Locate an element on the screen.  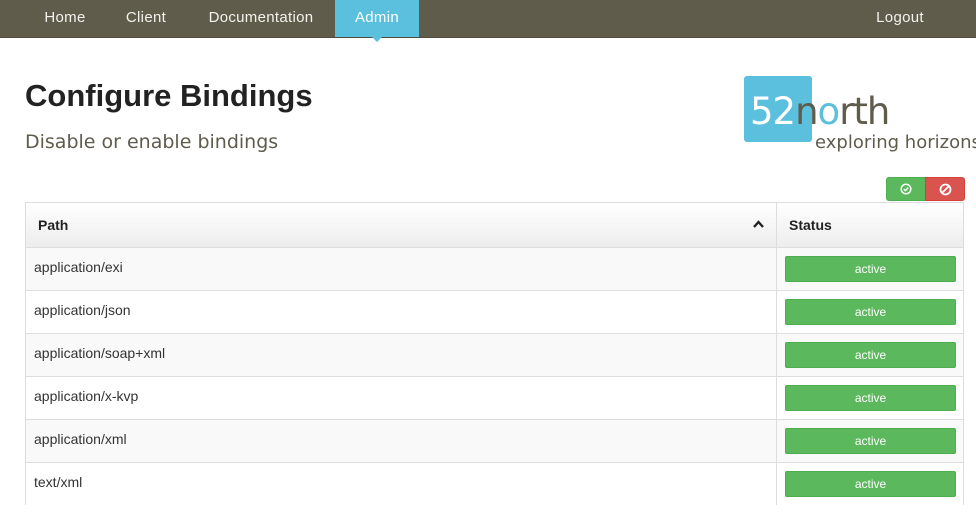
page-title: Configure Bindings is located at coordinates (169, 95).